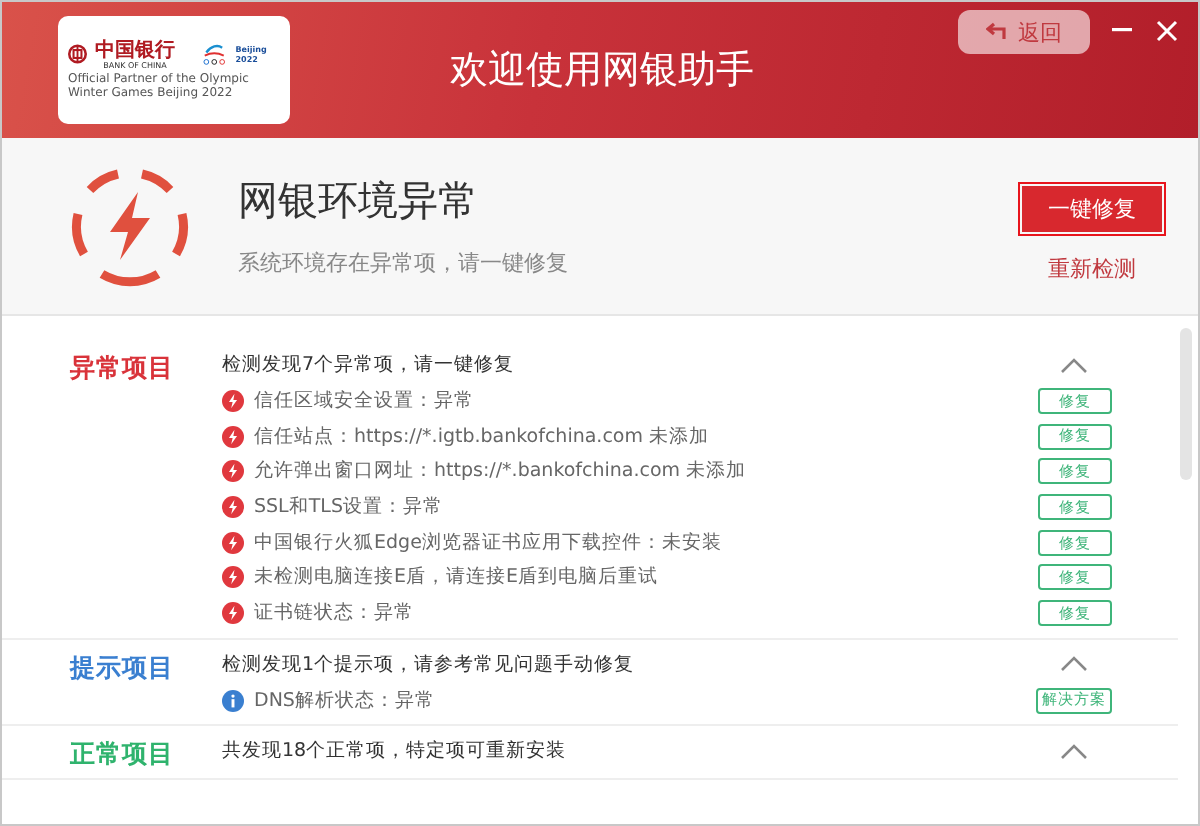  I want to click on section-summary: 检测发现1个提示项，请参考常见问题手动修复, so click(429, 664).